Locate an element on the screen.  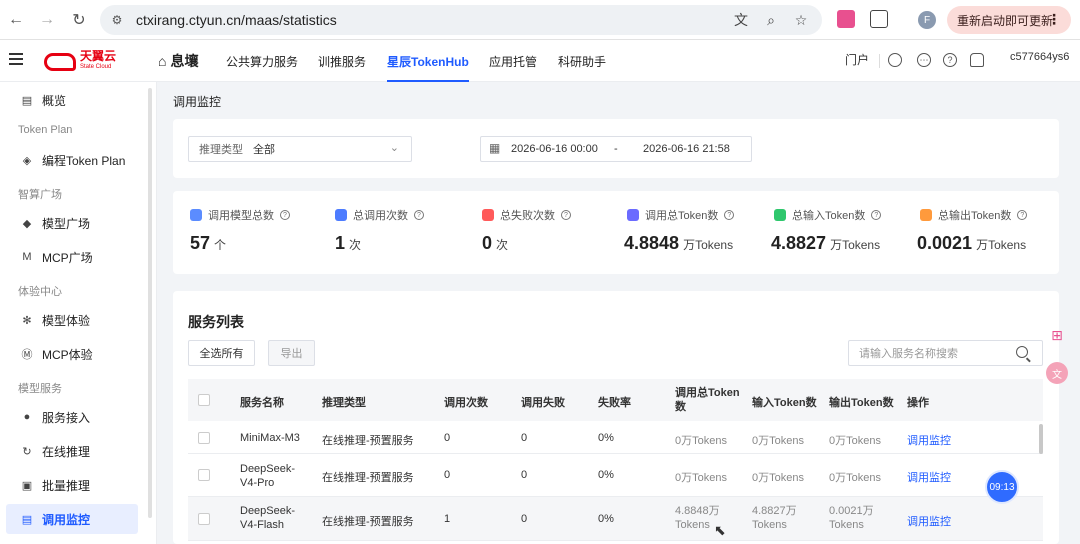
input-tokens-icon is located at coordinates (780, 215).